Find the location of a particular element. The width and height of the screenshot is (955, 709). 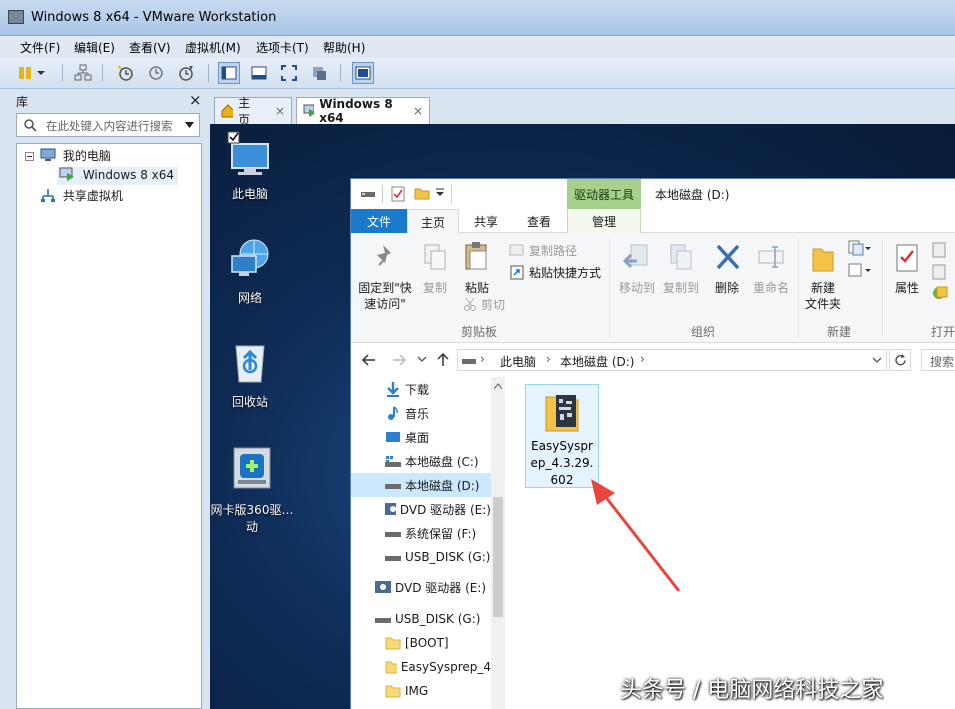

tree-expander is located at coordinates (29, 157).